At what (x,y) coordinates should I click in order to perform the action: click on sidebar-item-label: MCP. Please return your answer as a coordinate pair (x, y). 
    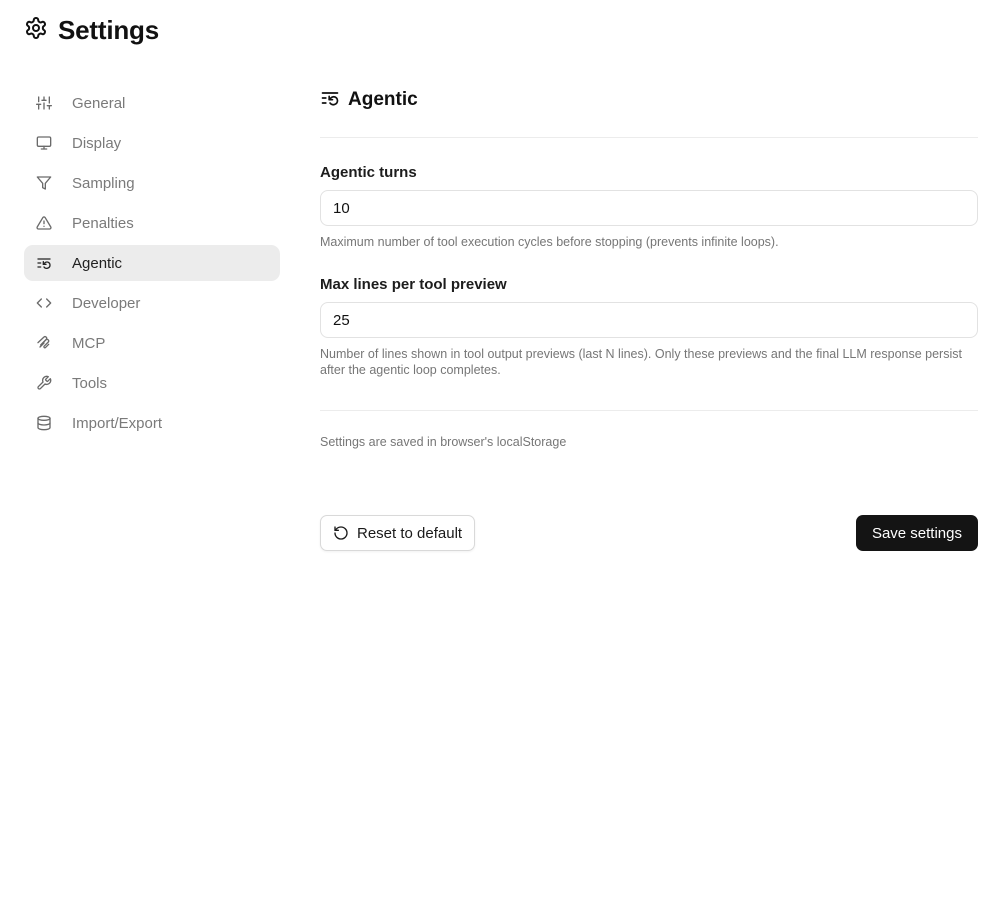
    Looking at the image, I should click on (89, 343).